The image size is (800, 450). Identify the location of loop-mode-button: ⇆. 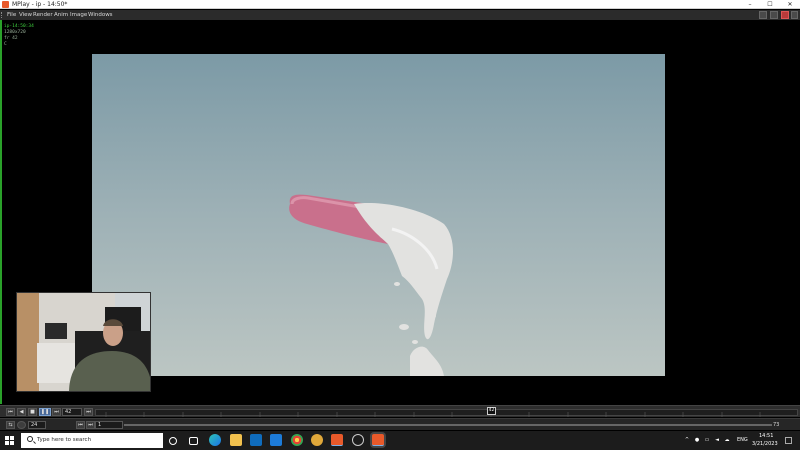
(10, 425).